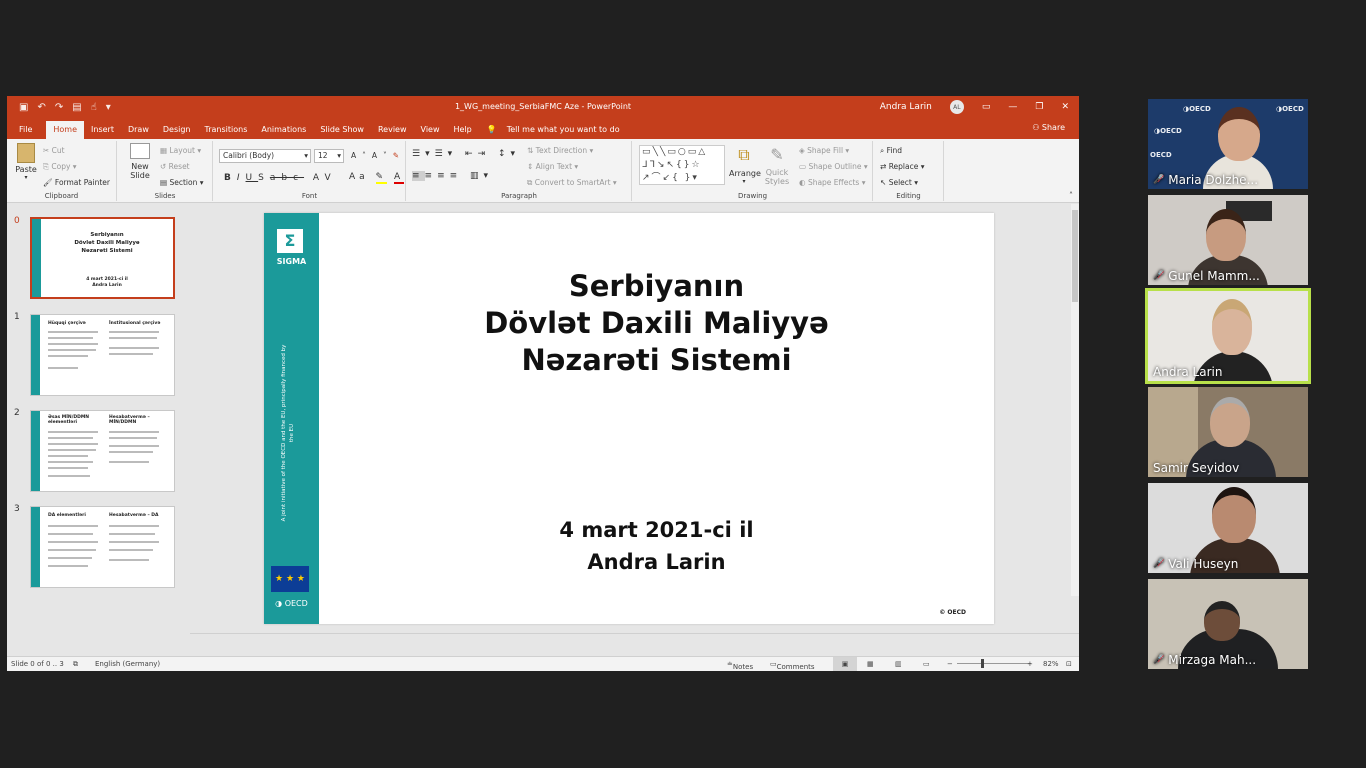  What do you see at coordinates (418, 176) in the screenshot?
I see `align-left-icon: ≡` at bounding box center [418, 176].